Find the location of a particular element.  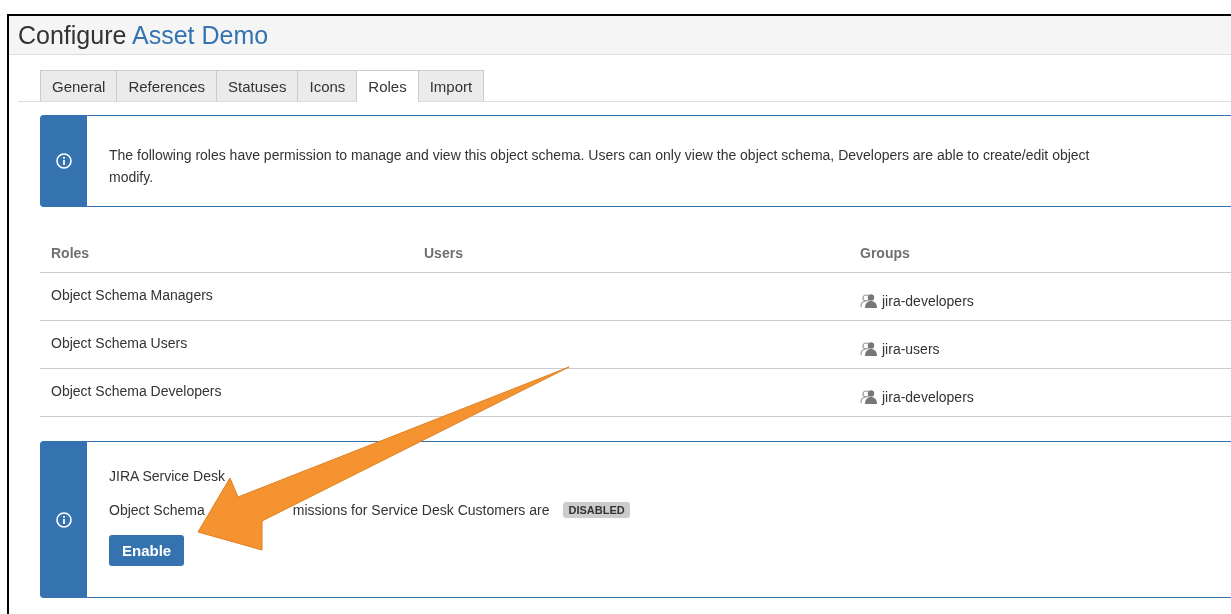

column-header: Roles is located at coordinates (70, 253).